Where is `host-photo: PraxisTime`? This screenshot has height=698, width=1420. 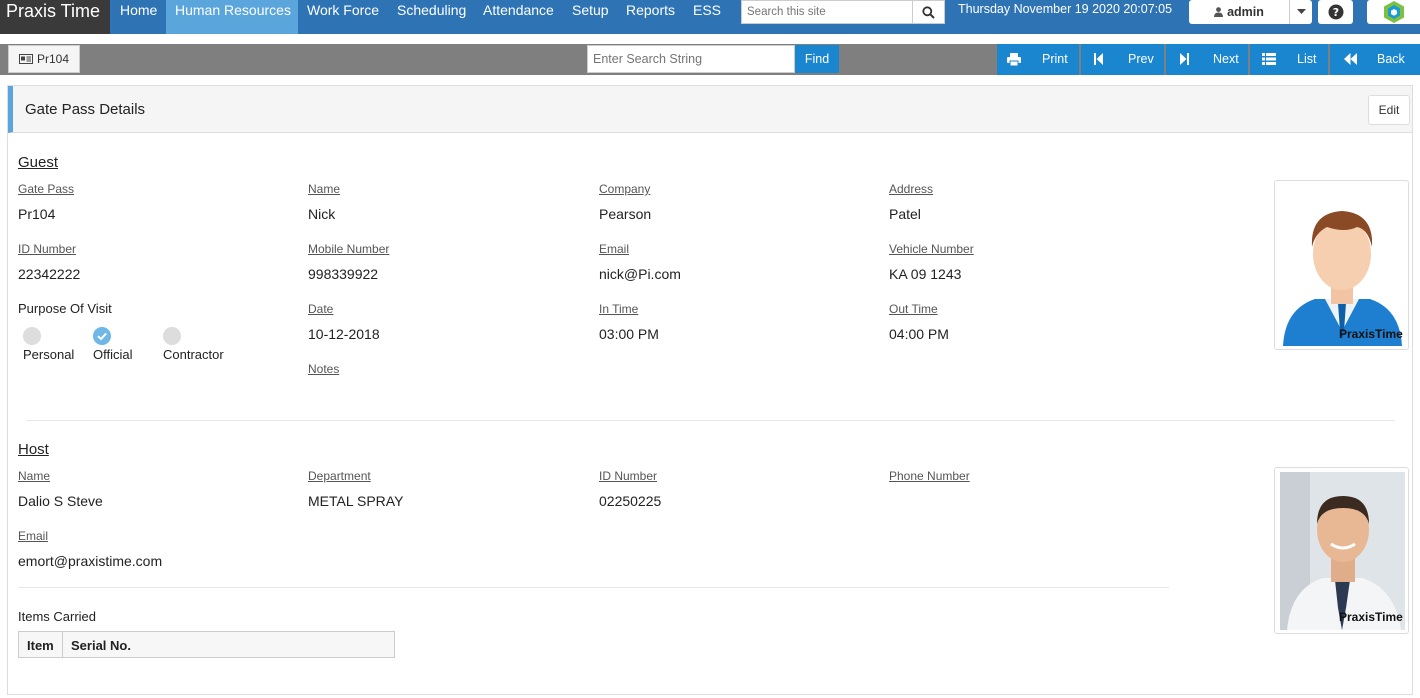
host-photo: PraxisTime is located at coordinates (1341, 550).